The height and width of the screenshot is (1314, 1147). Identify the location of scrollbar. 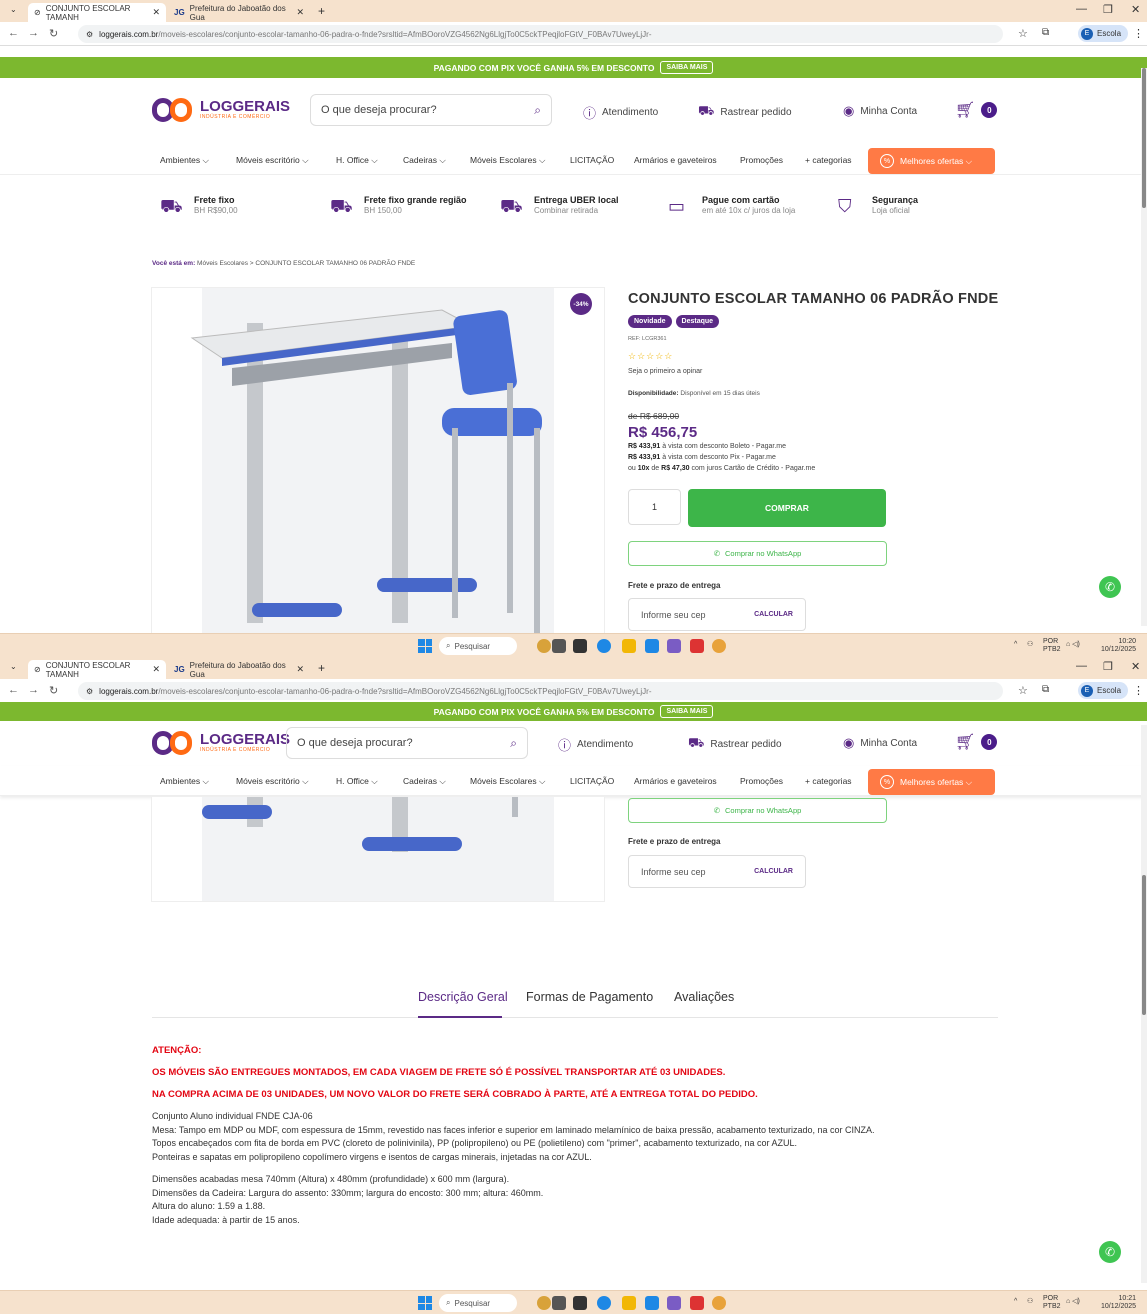
(1144, 347).